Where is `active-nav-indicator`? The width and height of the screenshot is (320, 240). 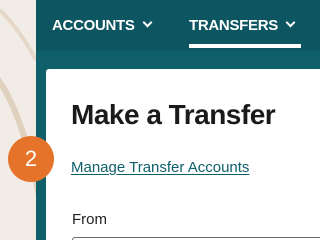 active-nav-indicator is located at coordinates (245, 46).